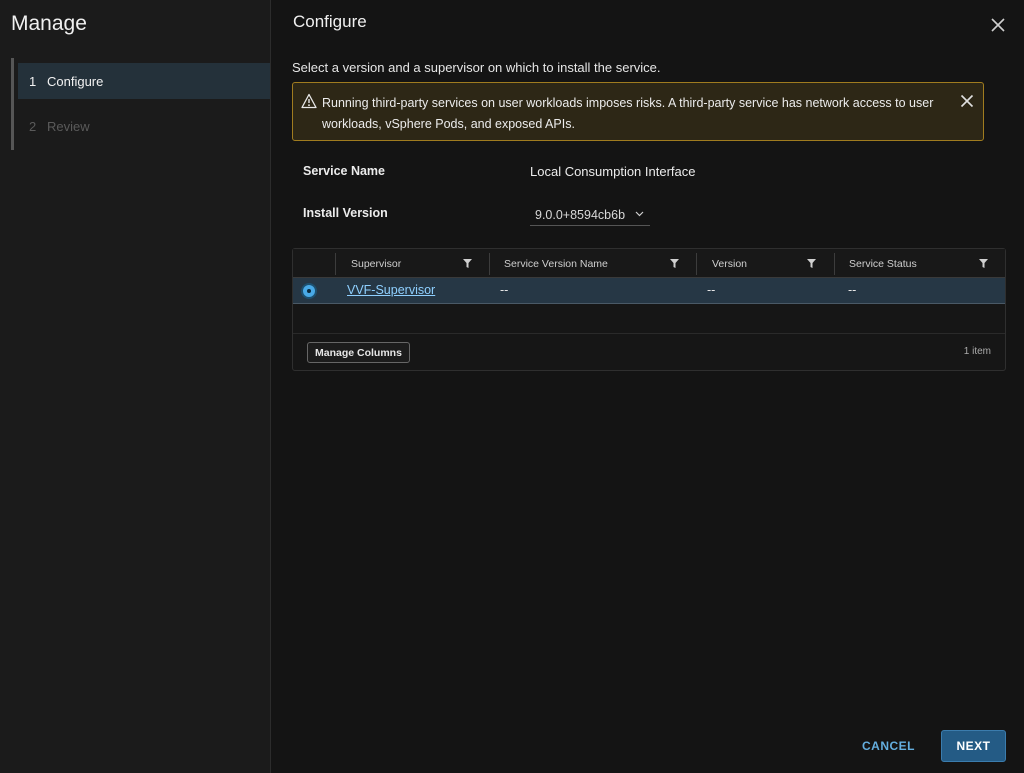 Image resolution: width=1024 pixels, height=773 pixels. I want to click on step-number: 2, so click(33, 126).